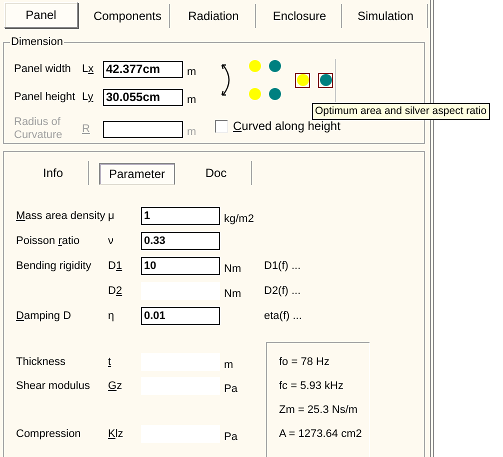  I want to click on field-label: Compression, so click(48, 434).